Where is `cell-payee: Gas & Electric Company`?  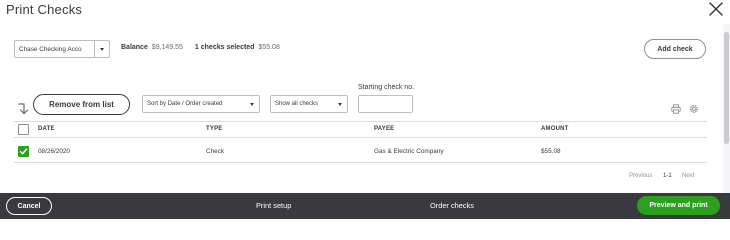 cell-payee: Gas & Electric Company is located at coordinates (409, 151).